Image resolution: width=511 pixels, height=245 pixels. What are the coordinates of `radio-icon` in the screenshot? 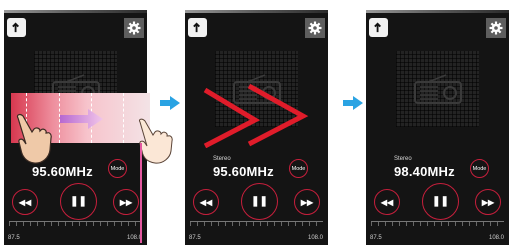 It's located at (437, 89).